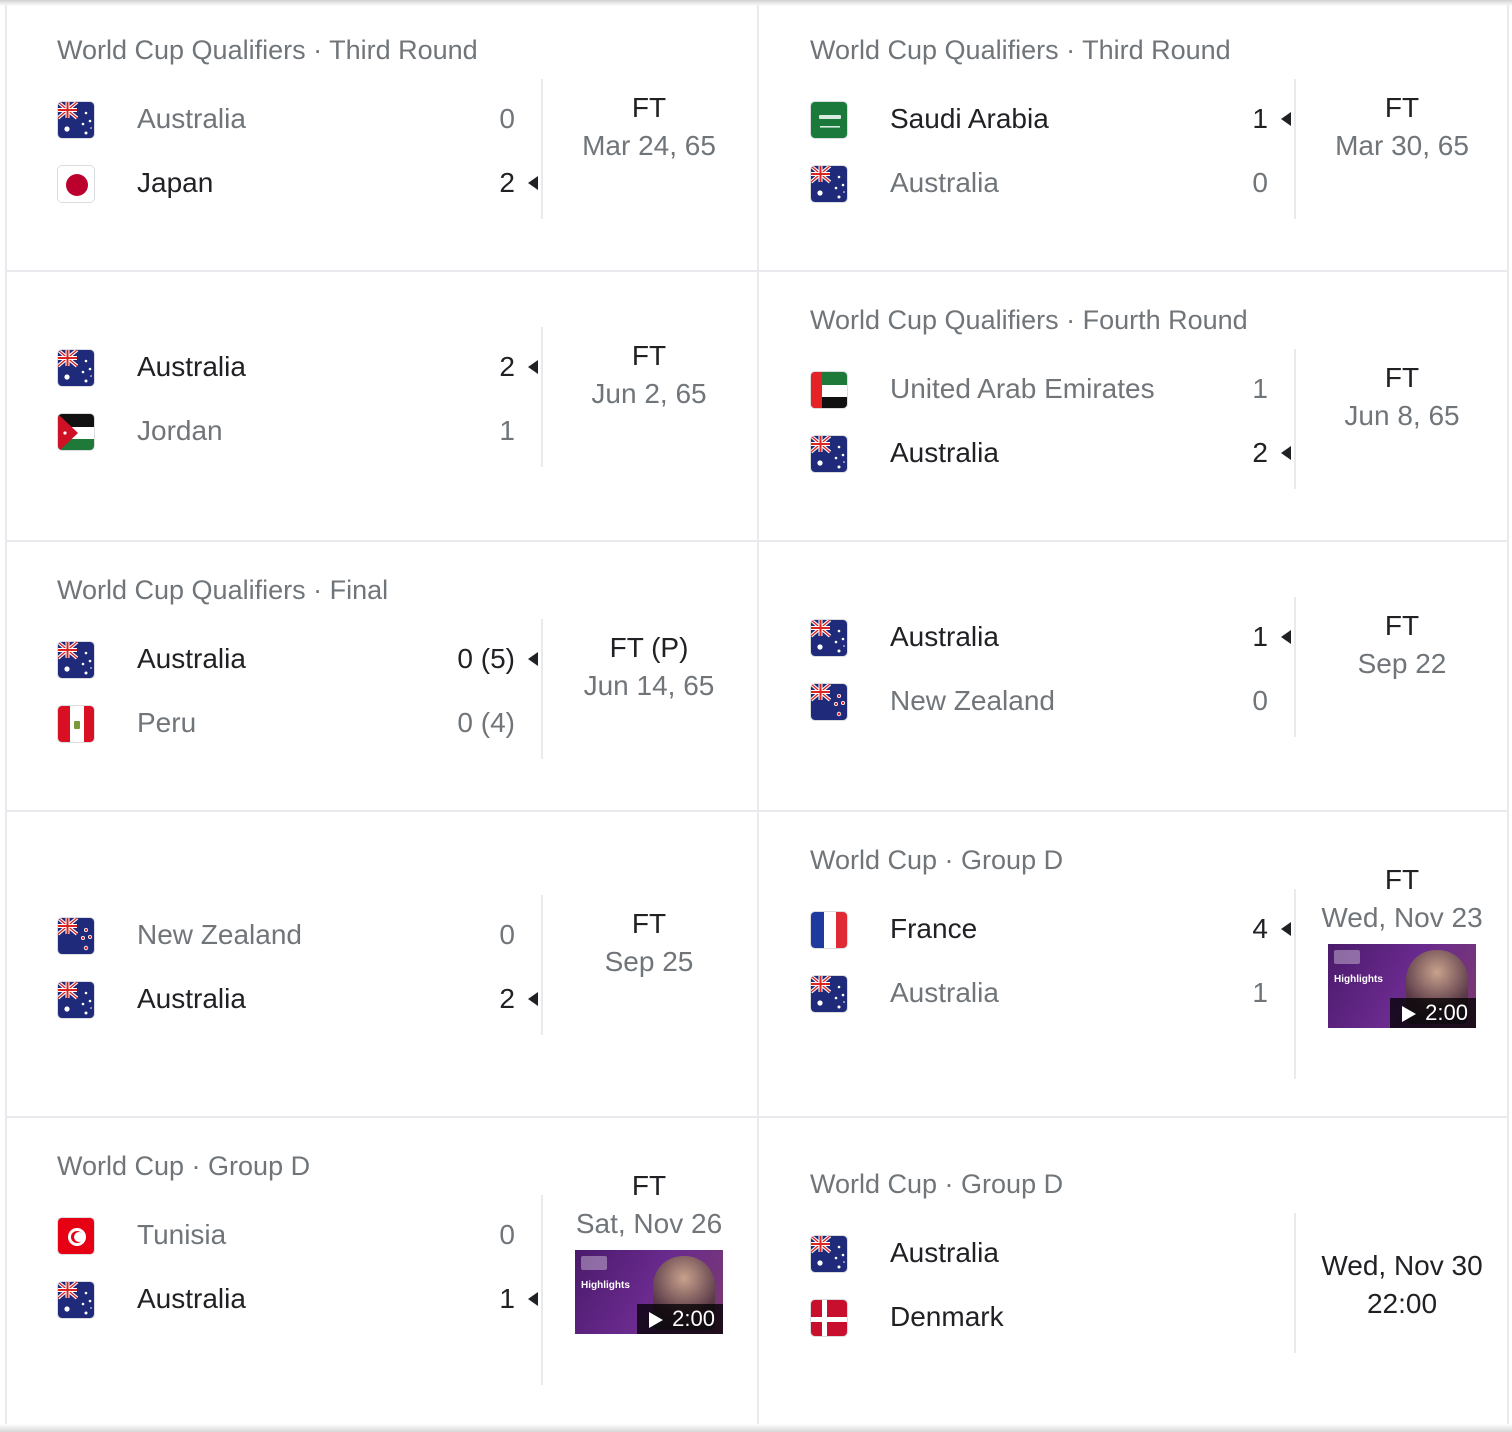 This screenshot has height=1432, width=1512. I want to click on team-name: New Zealand, so click(219, 934).